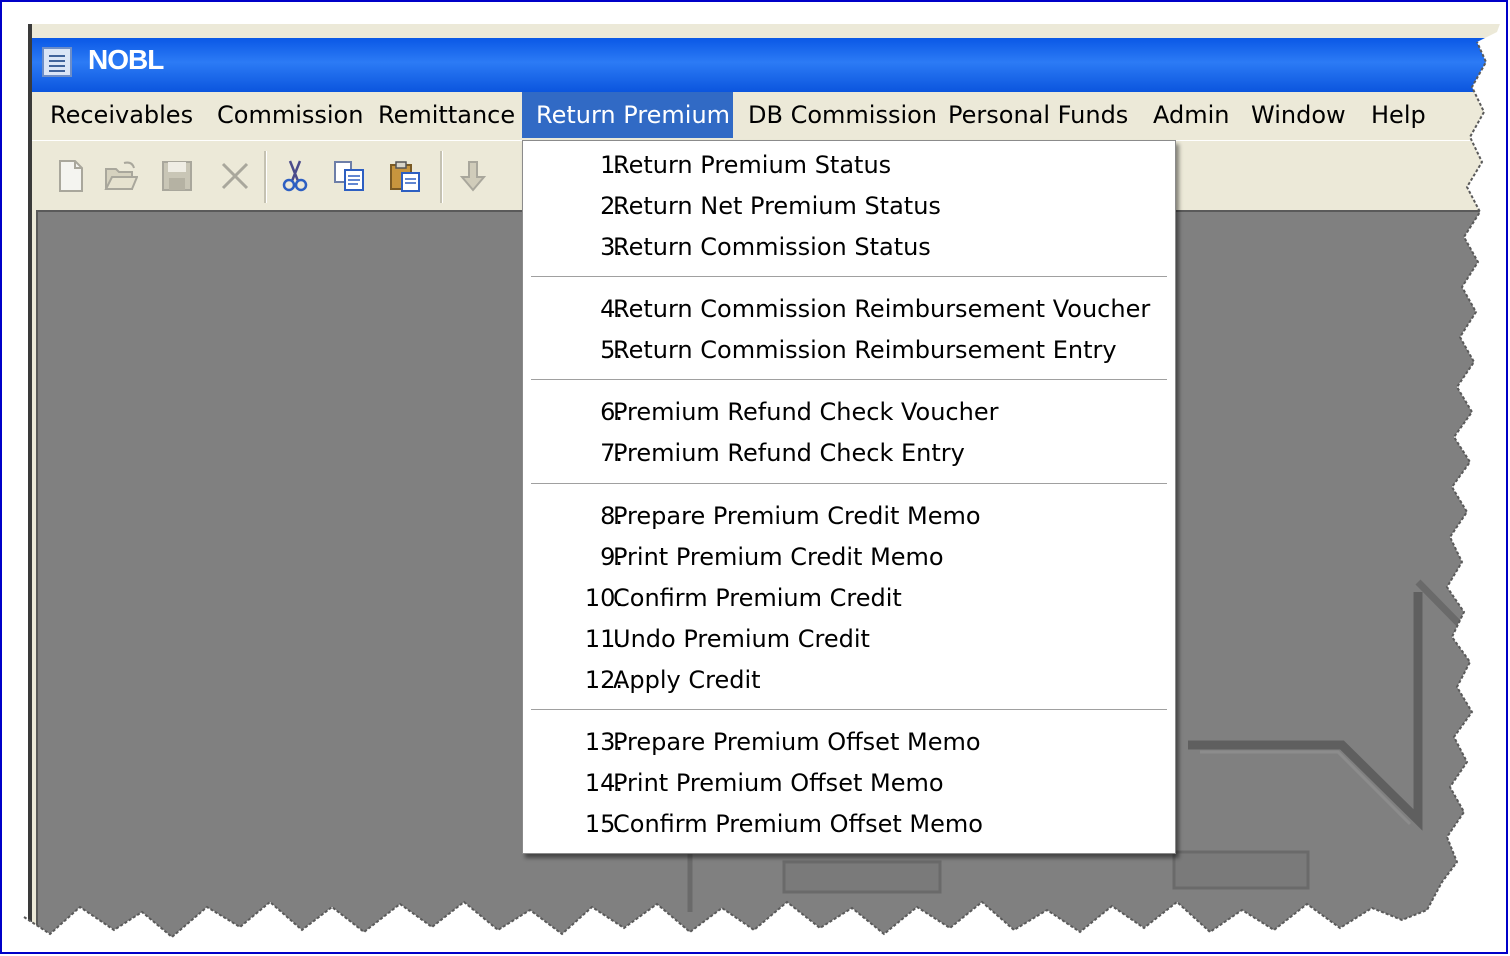  Describe the element at coordinates (849, 680) in the screenshot. I see `menu-option-apply-credit: 12. Apply Credit` at that location.